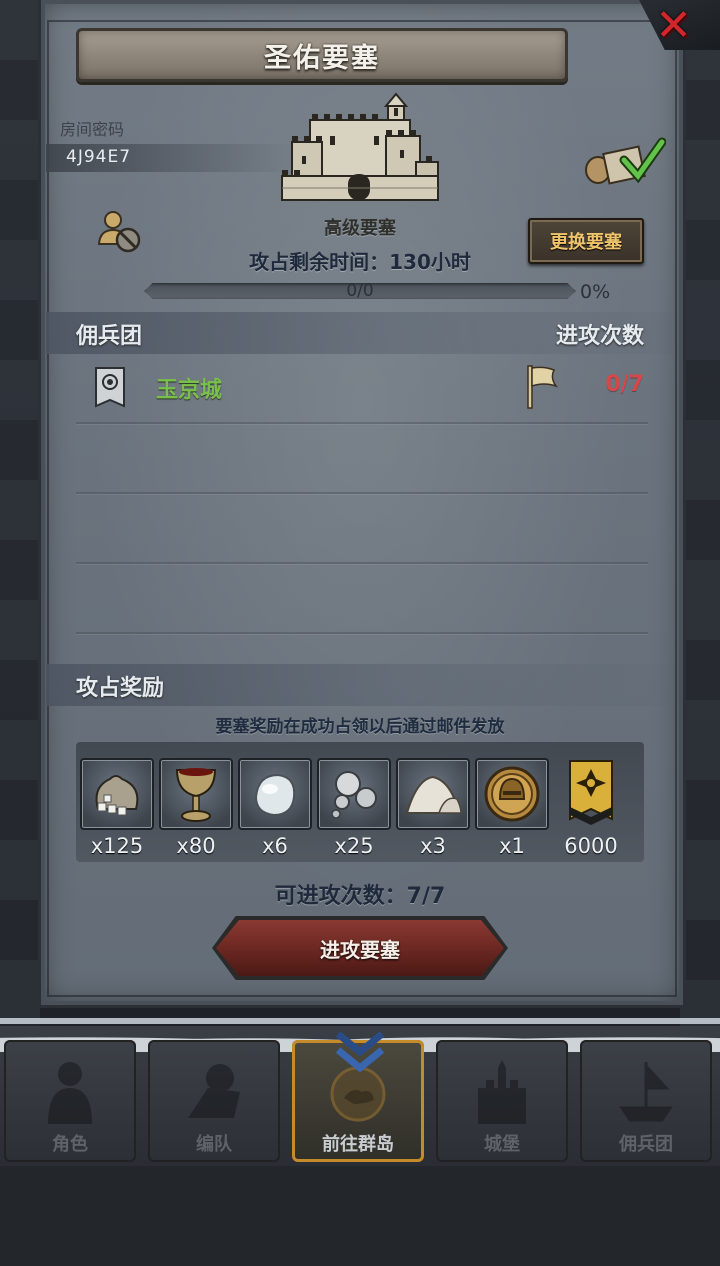  What do you see at coordinates (599, 336) in the screenshot?
I see `attack-count-column-label: 进攻次数` at bounding box center [599, 336].